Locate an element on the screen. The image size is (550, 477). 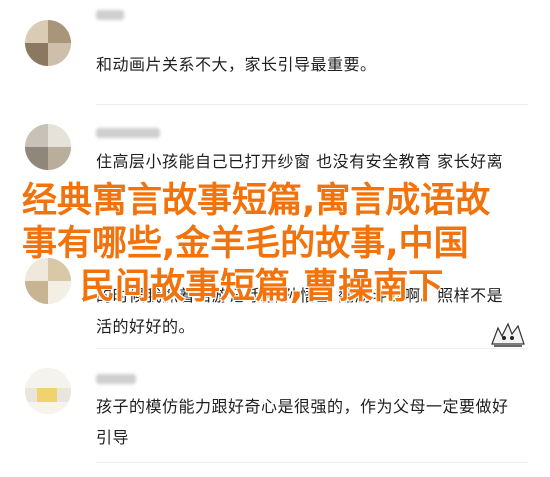
overlay-line: 事有哪些,金羊毛的故事,中国 is located at coordinates (245, 244).